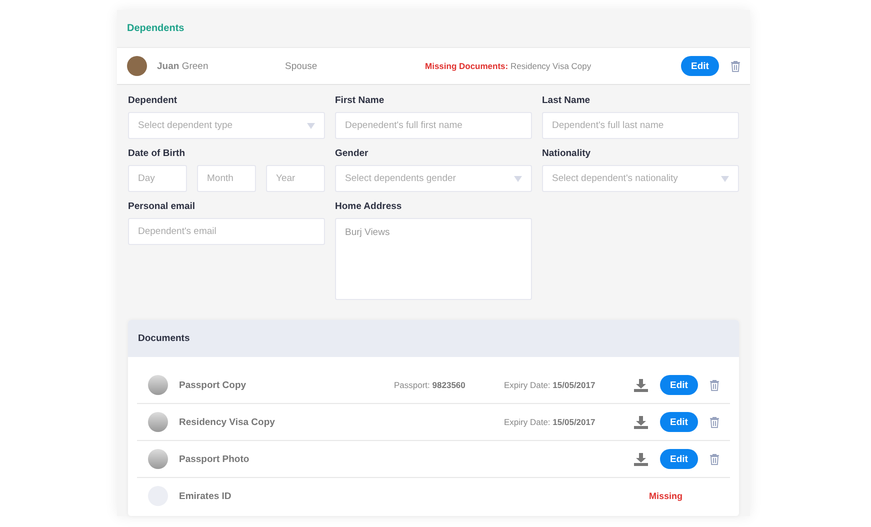 Image resolution: width=871 pixels, height=527 pixels. I want to click on text-input: Depenedent's full first name, so click(433, 125).